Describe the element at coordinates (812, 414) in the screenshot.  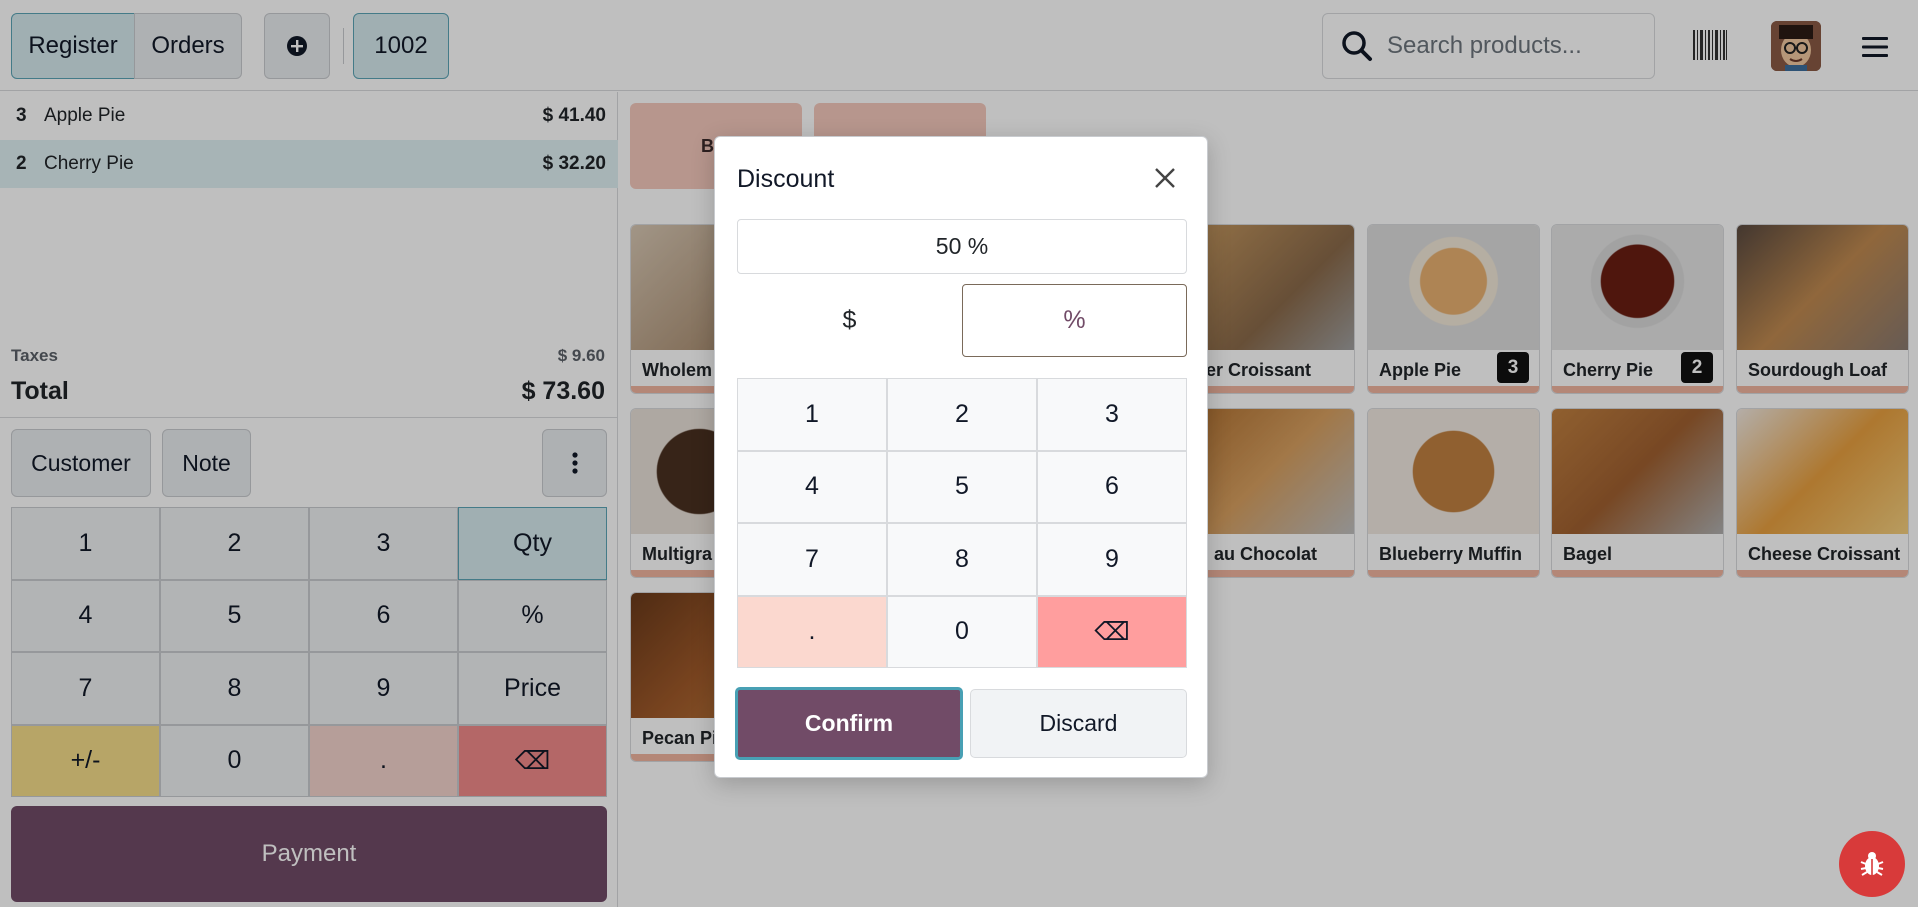
I see `dialog-key-1: 1` at that location.